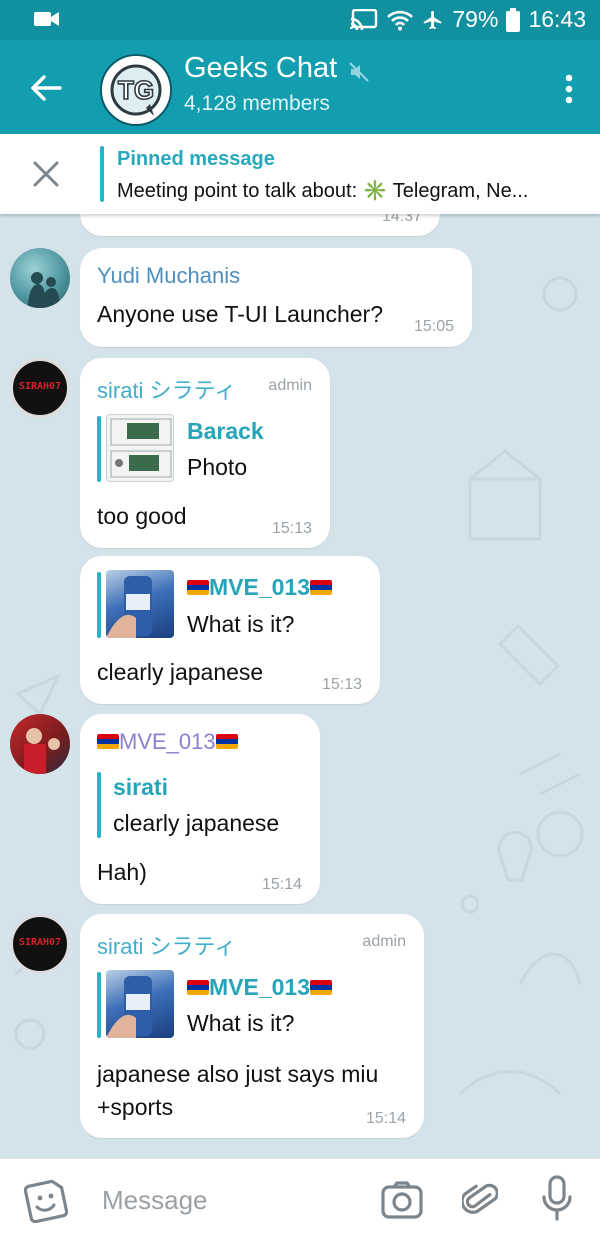 This screenshot has height=1239, width=600. Describe the element at coordinates (46, 174) in the screenshot. I see `close-icon` at that location.